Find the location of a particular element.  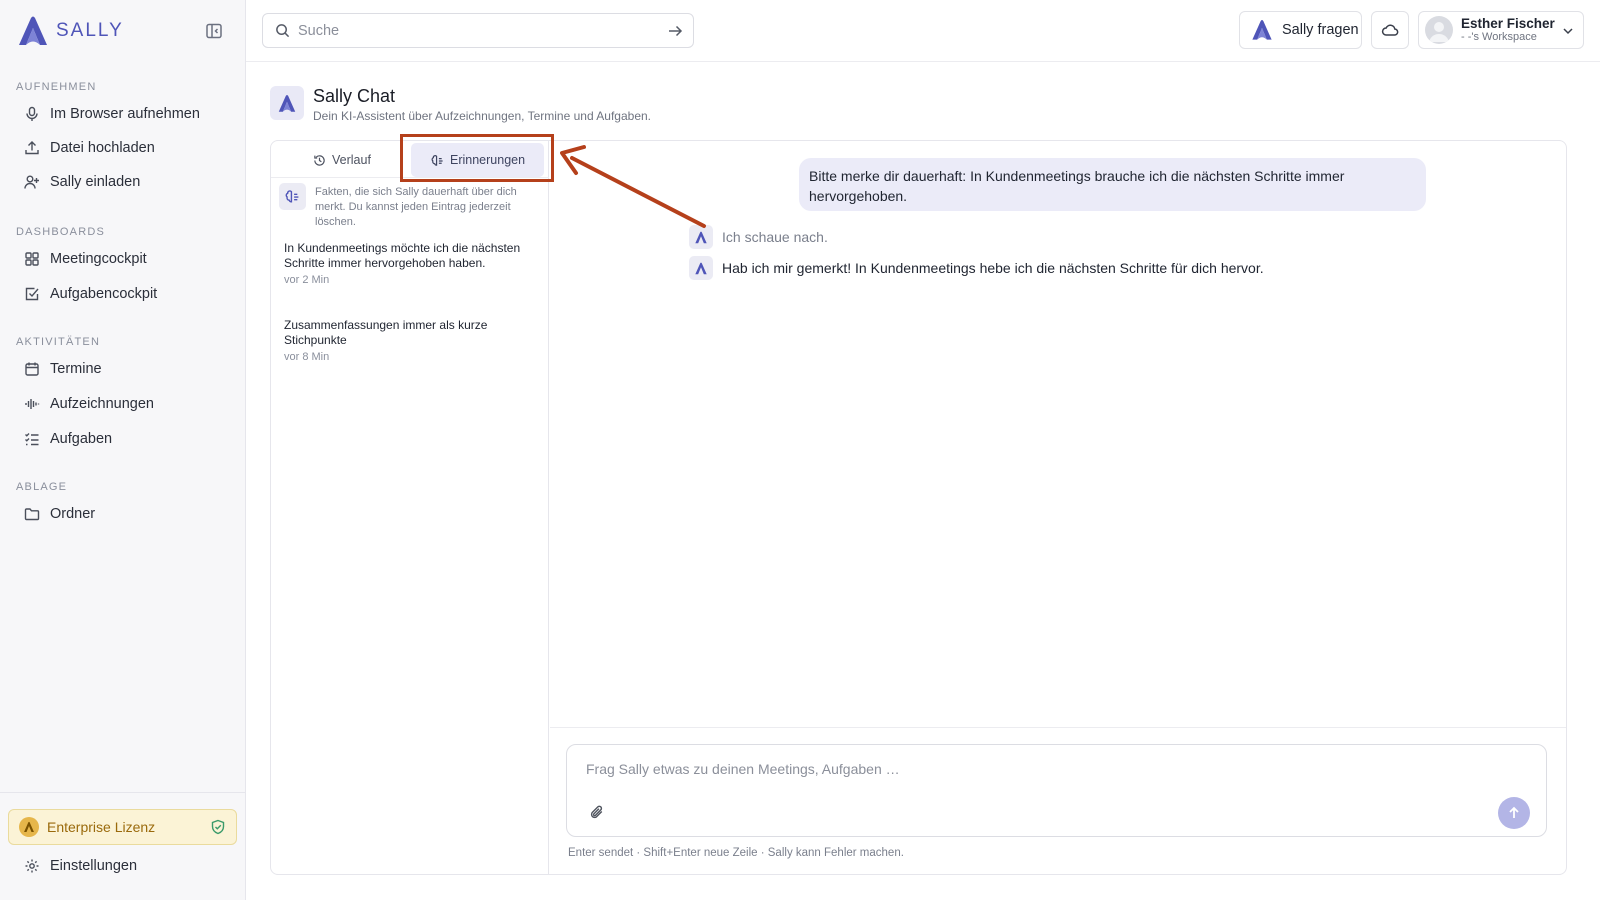

sidebar-item-termine: Termine is located at coordinates (121, 369).